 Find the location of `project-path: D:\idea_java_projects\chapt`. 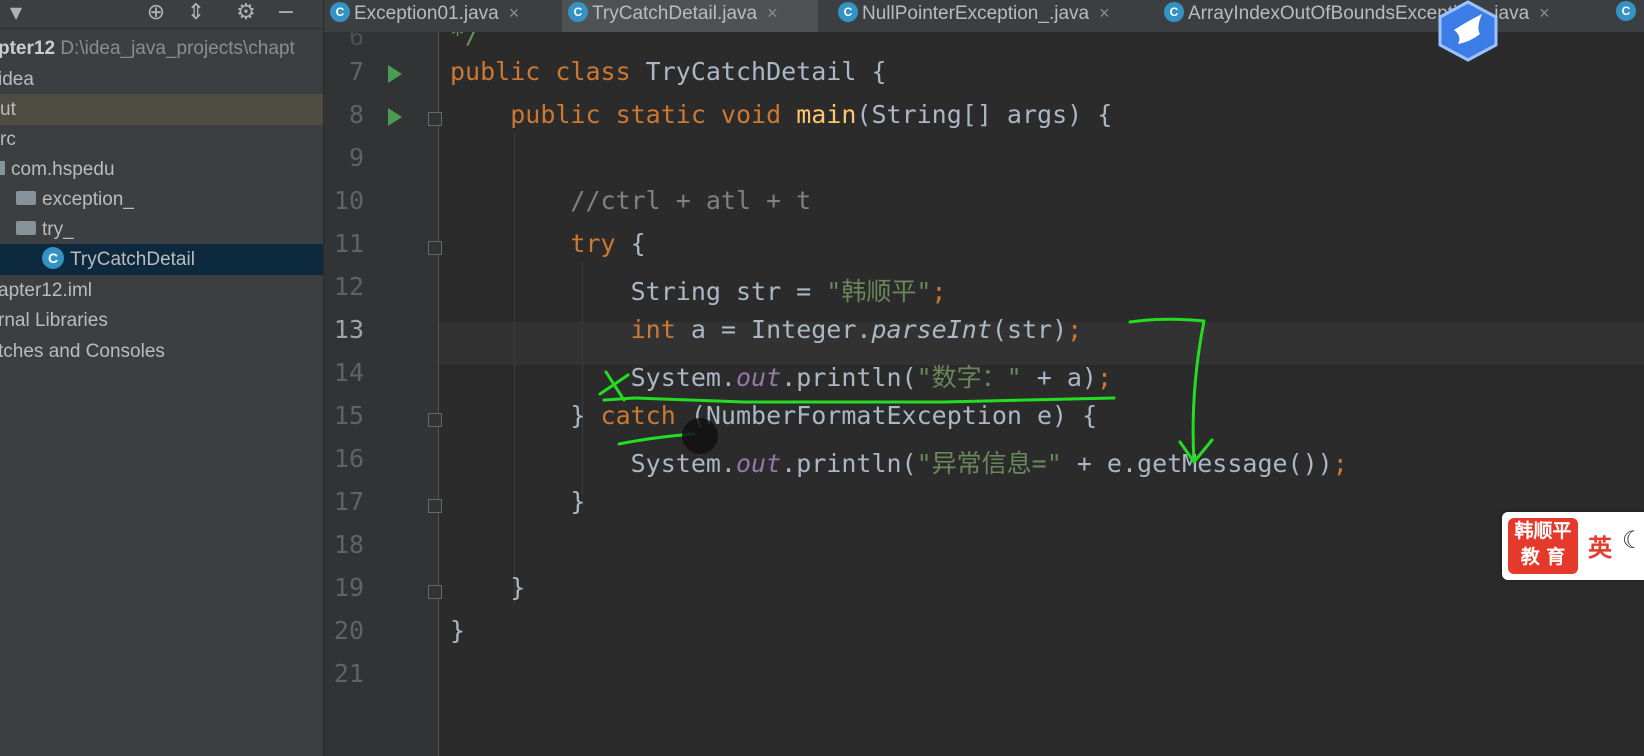

project-path: D:\idea_java_projects\chapt is located at coordinates (177, 48).